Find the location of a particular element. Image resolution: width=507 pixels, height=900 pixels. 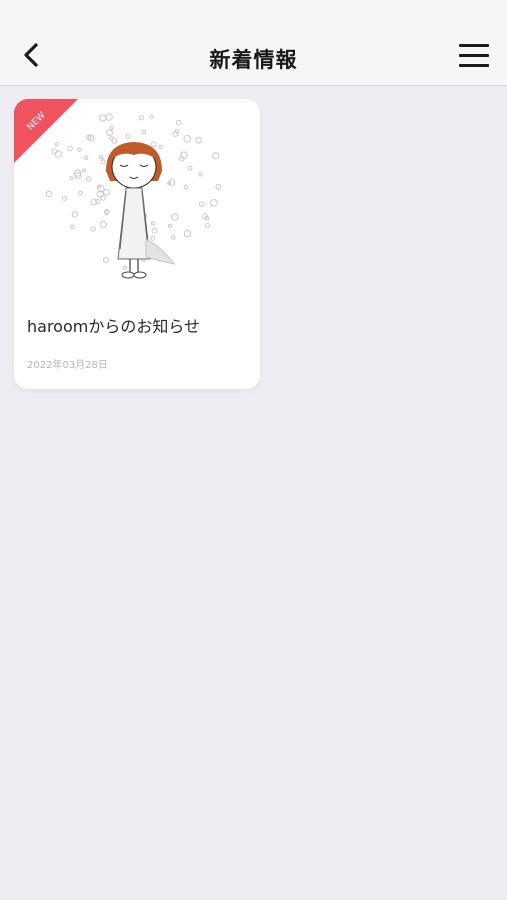

status-bar is located at coordinates (253, 14).